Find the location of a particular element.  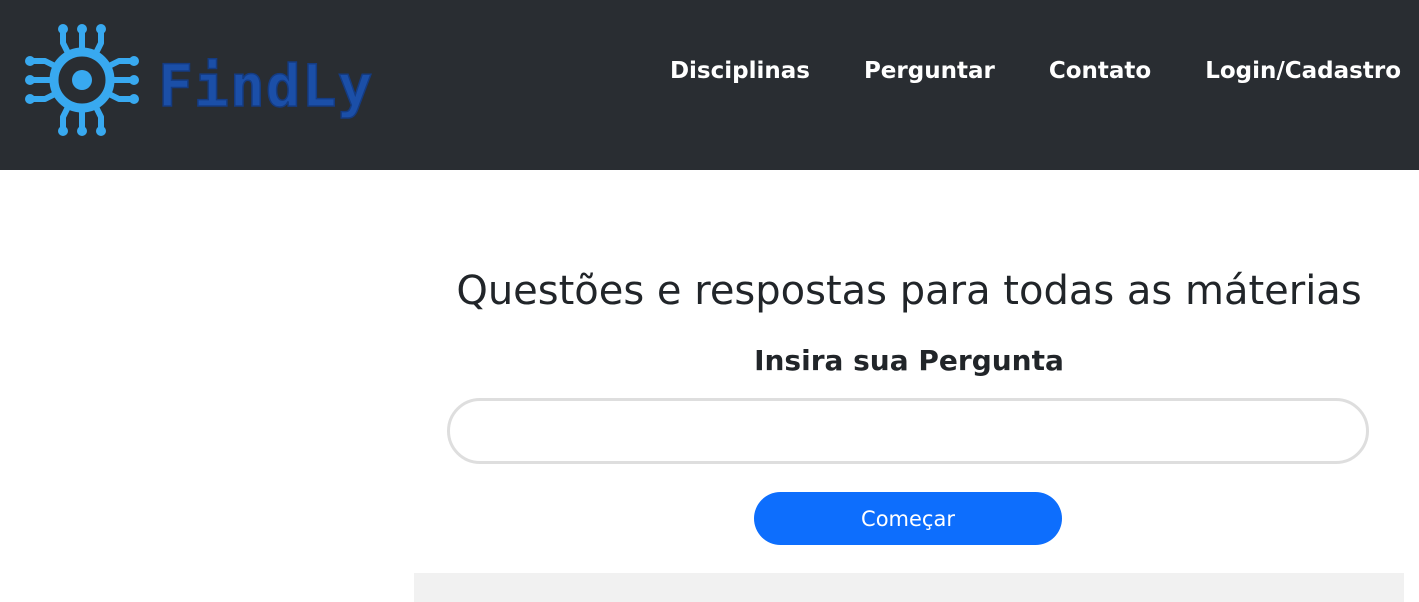

question-prompt-label: Insira sua Pergunta is located at coordinates (909, 360).